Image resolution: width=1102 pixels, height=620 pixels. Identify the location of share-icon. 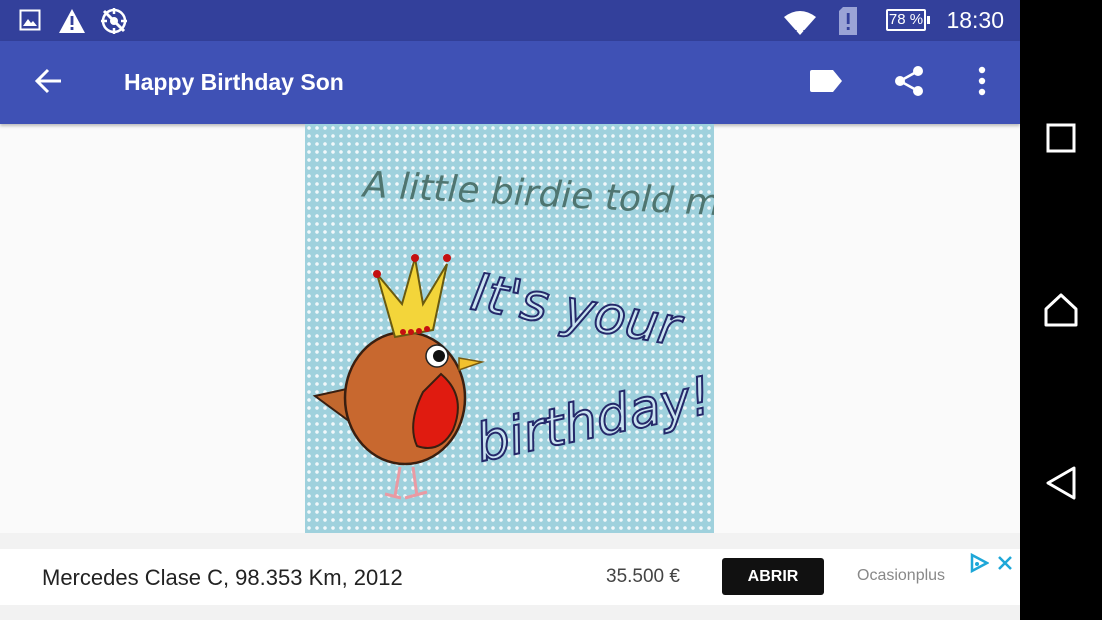
(909, 83).